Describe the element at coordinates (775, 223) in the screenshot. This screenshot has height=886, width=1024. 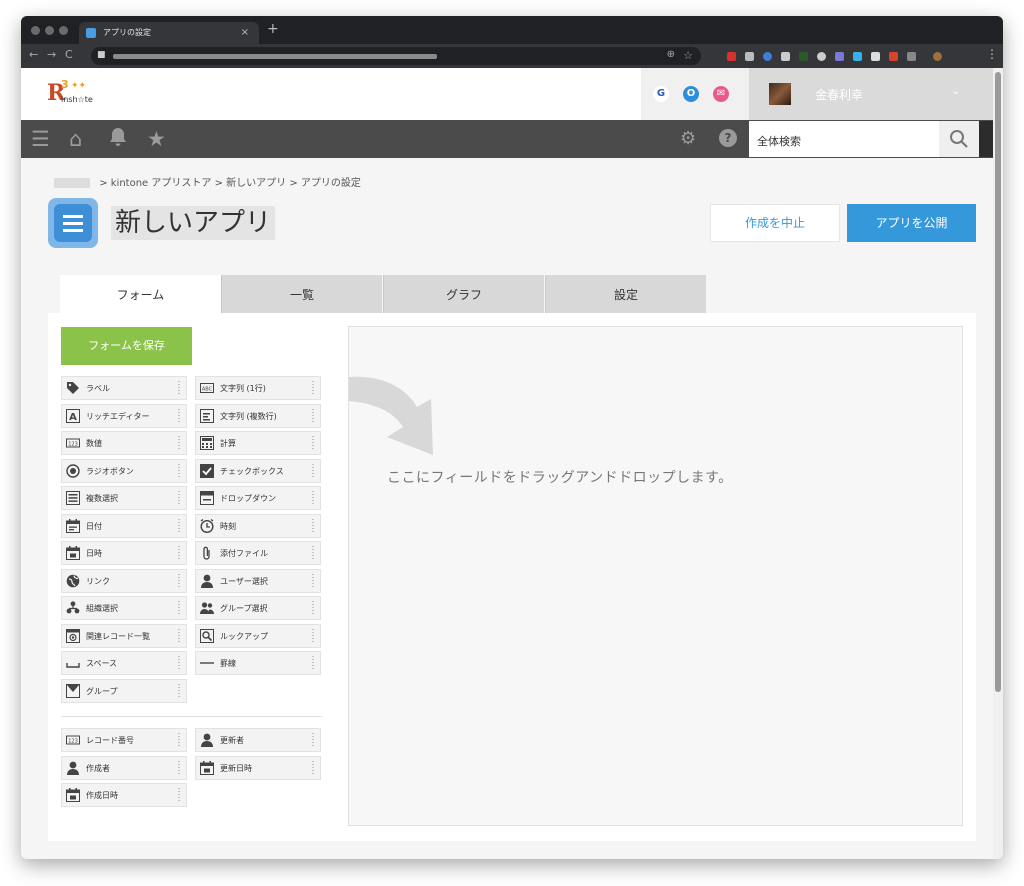
I see `cancel-create-button: 作成を中止` at that location.